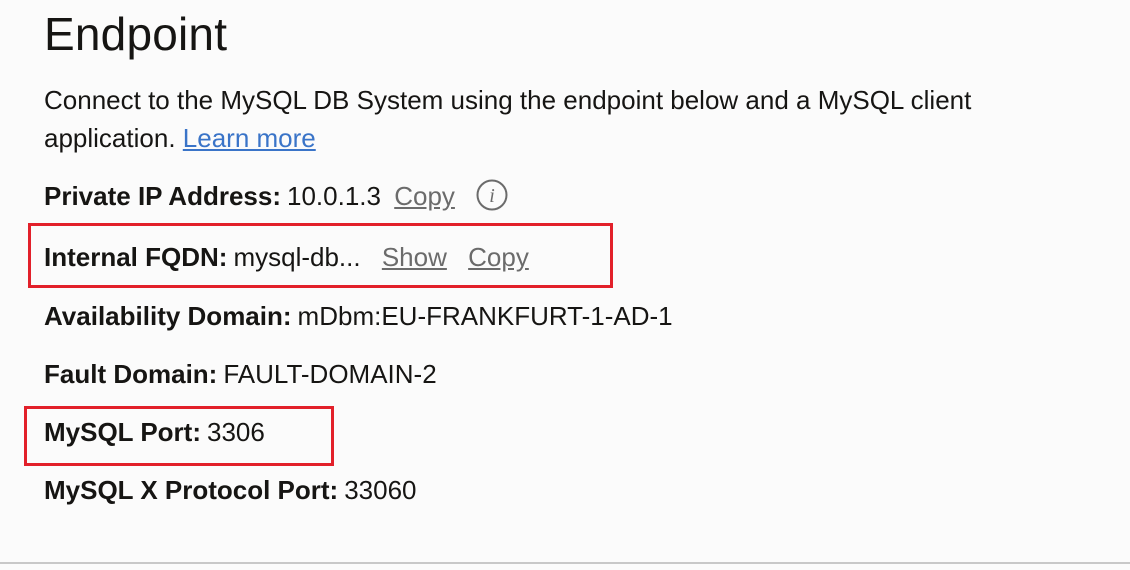  What do you see at coordinates (168, 316) in the screenshot?
I see `availability-domain-label: Availability Domain:` at bounding box center [168, 316].